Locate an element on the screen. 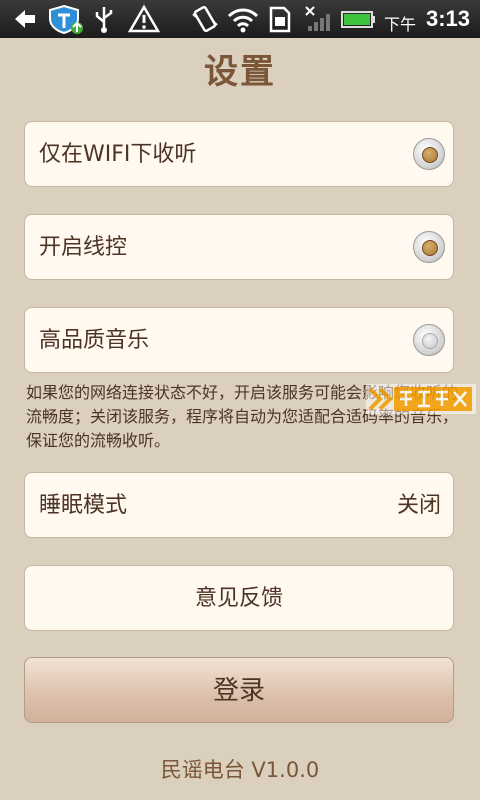  status-ampm: 下午 is located at coordinates (399, 24).